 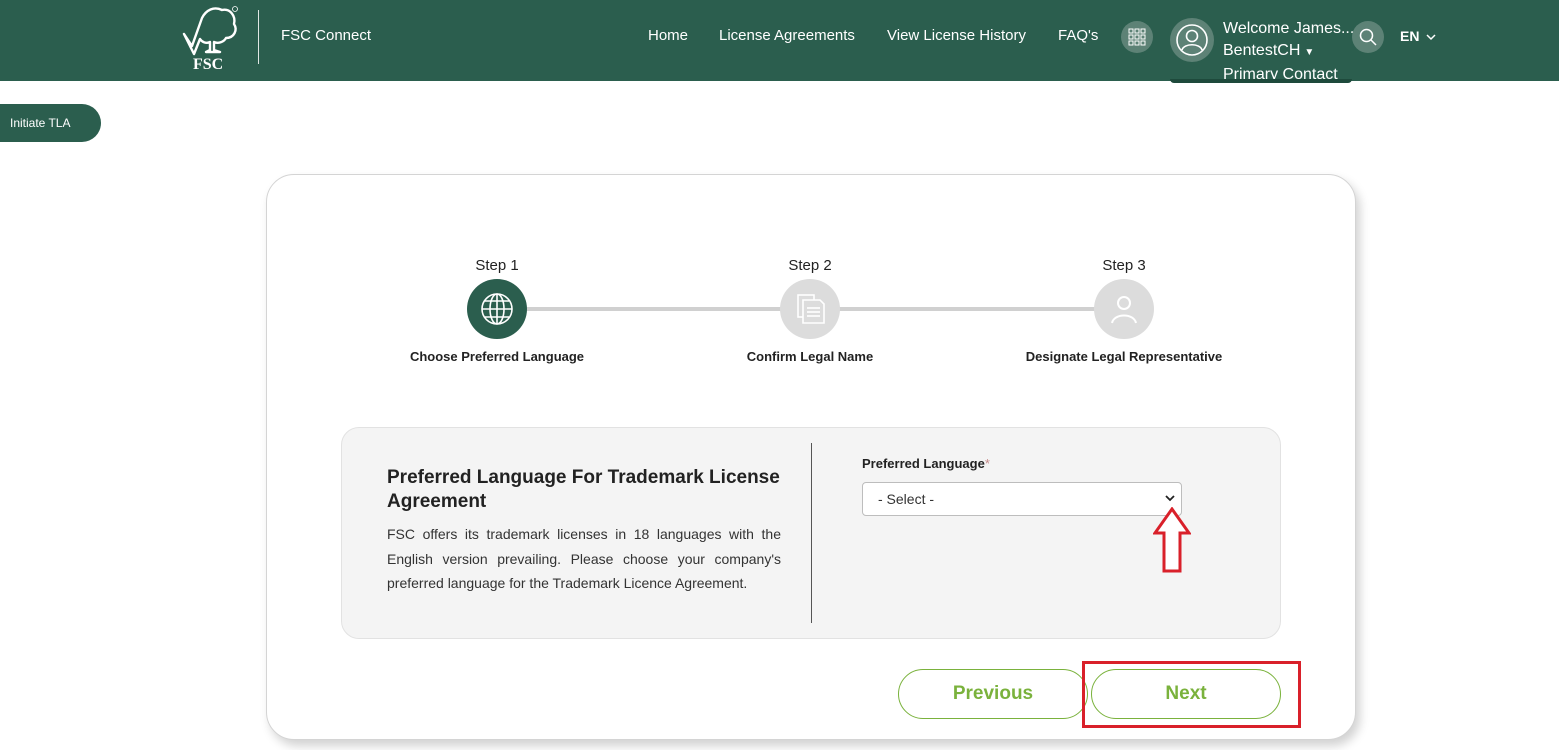 I want to click on globe-icon, so click(x=497, y=309).